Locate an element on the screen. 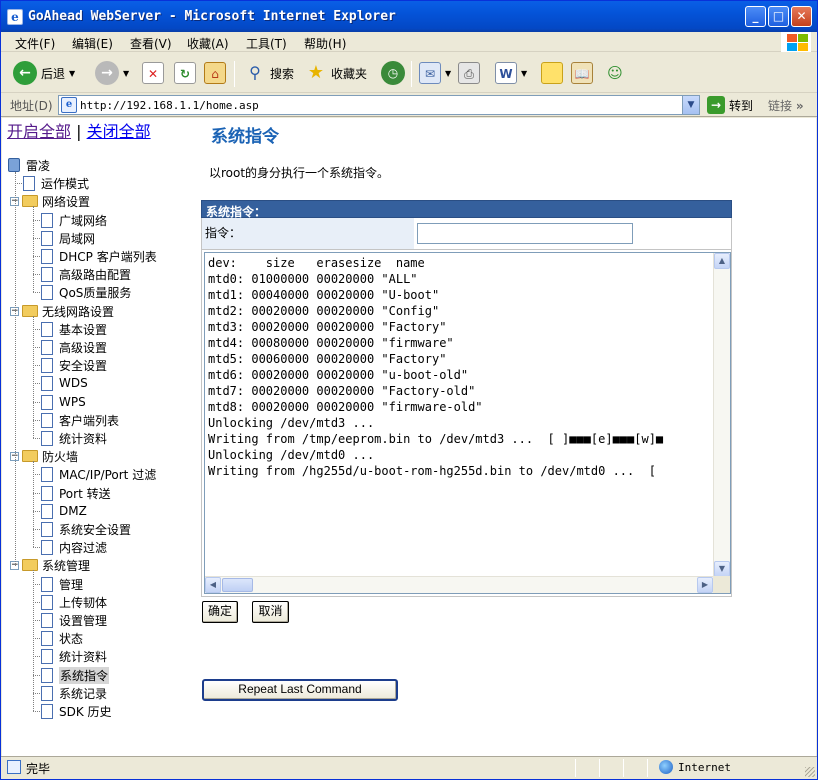 The image size is (818, 780). tree-item: Port 转送 is located at coordinates (76, 493).